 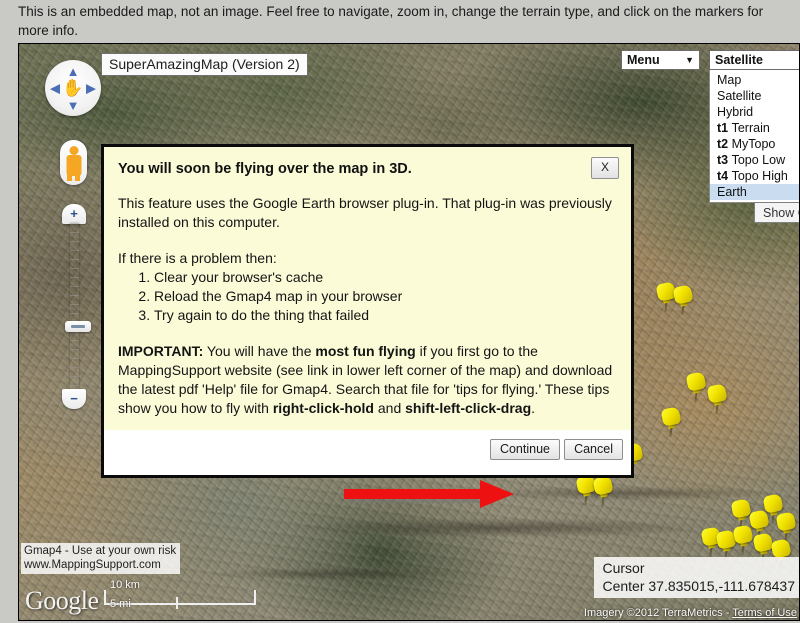 I want to click on dialog-footer: Continue Cancel, so click(x=367, y=452).